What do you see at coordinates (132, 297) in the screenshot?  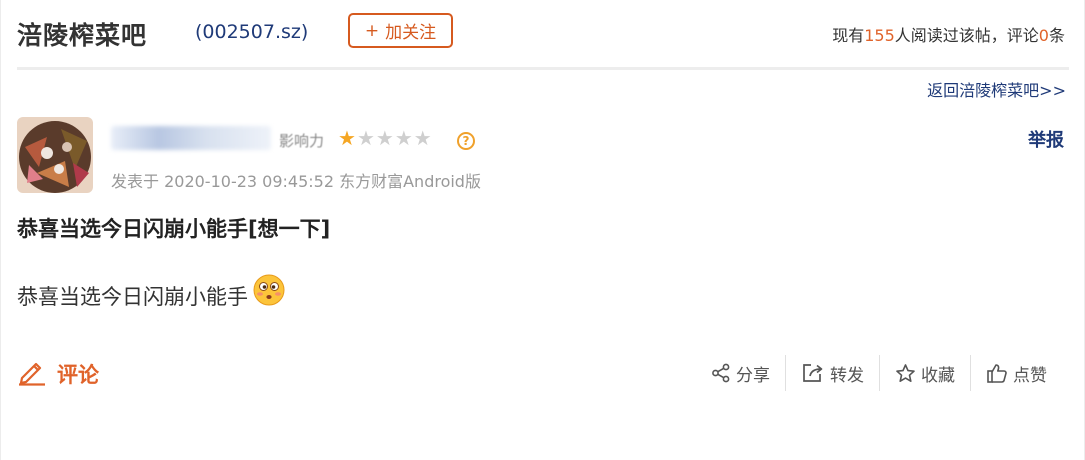 I see `post-body-text: 恭喜当选今日闪崩小能手` at bounding box center [132, 297].